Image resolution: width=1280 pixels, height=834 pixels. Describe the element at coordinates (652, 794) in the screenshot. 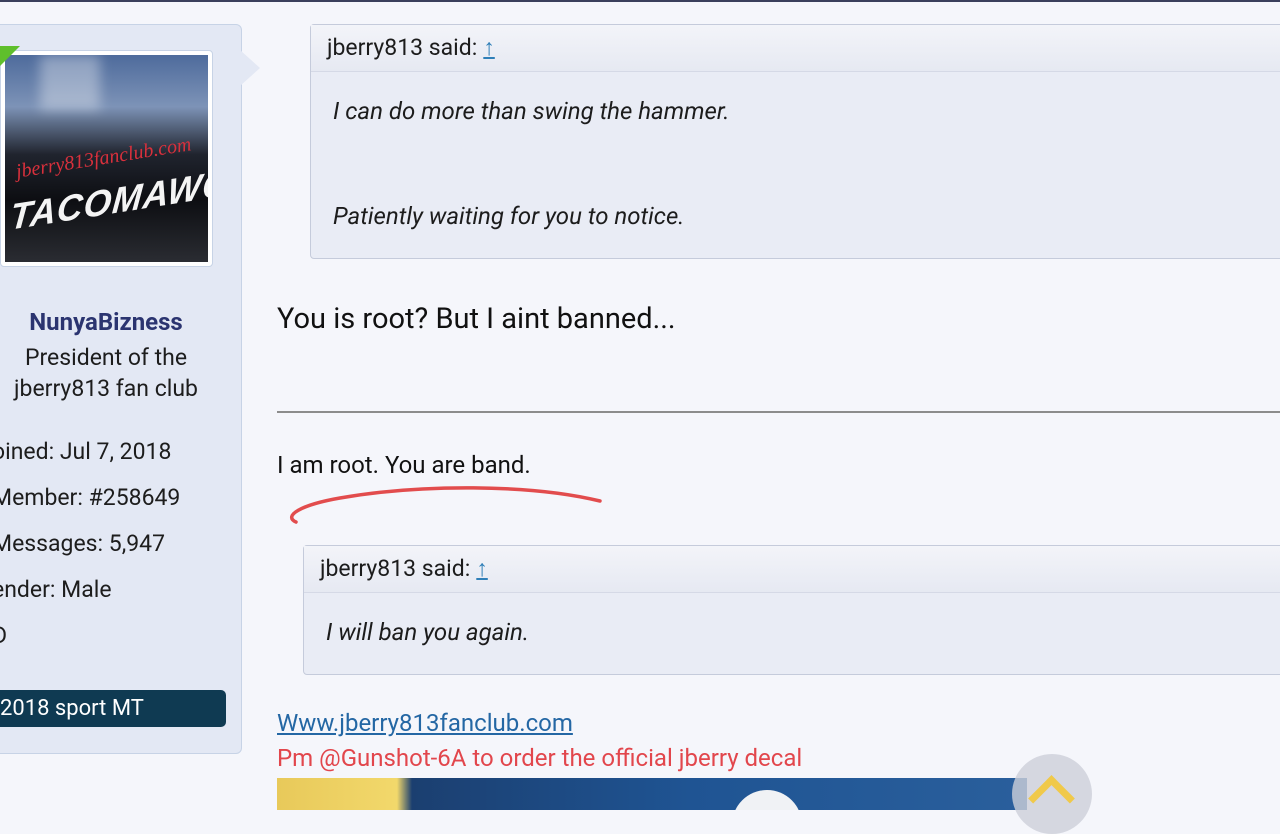

I see `signature-image` at that location.